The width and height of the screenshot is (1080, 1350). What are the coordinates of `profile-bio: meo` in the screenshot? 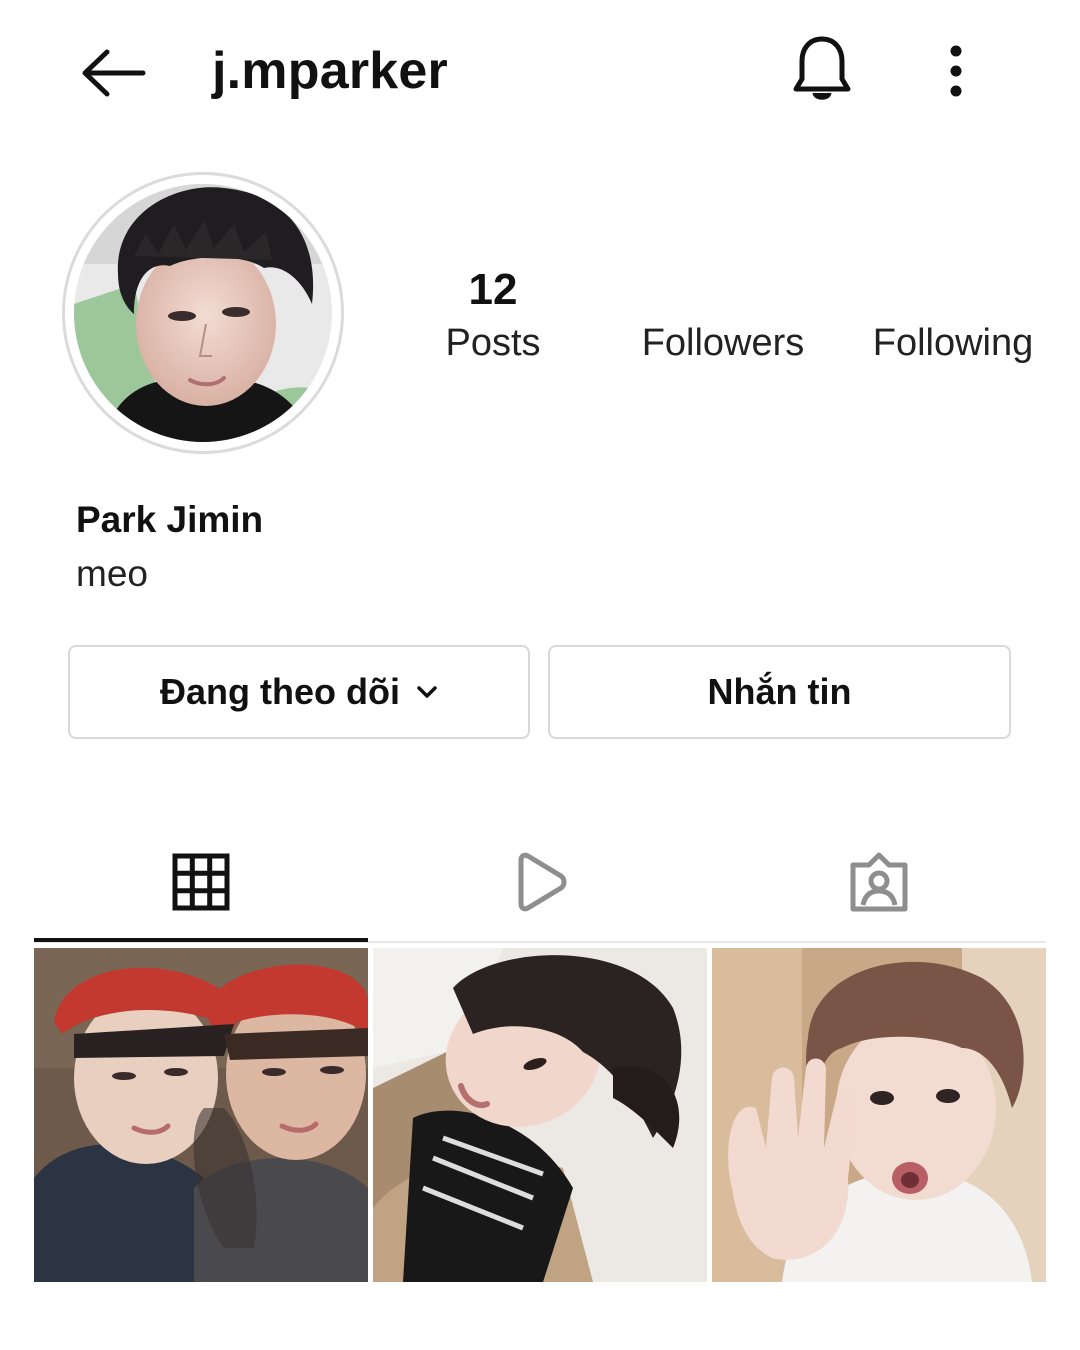 It's located at (112, 573).